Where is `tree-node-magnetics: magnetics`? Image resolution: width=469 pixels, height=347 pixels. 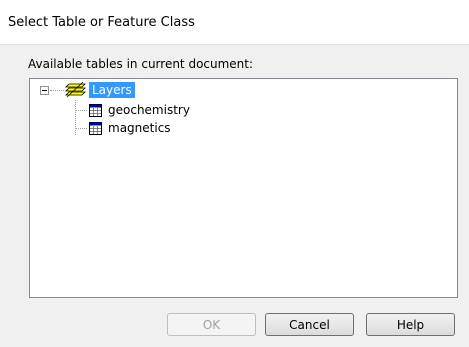 tree-node-magnetics: magnetics is located at coordinates (180, 128).